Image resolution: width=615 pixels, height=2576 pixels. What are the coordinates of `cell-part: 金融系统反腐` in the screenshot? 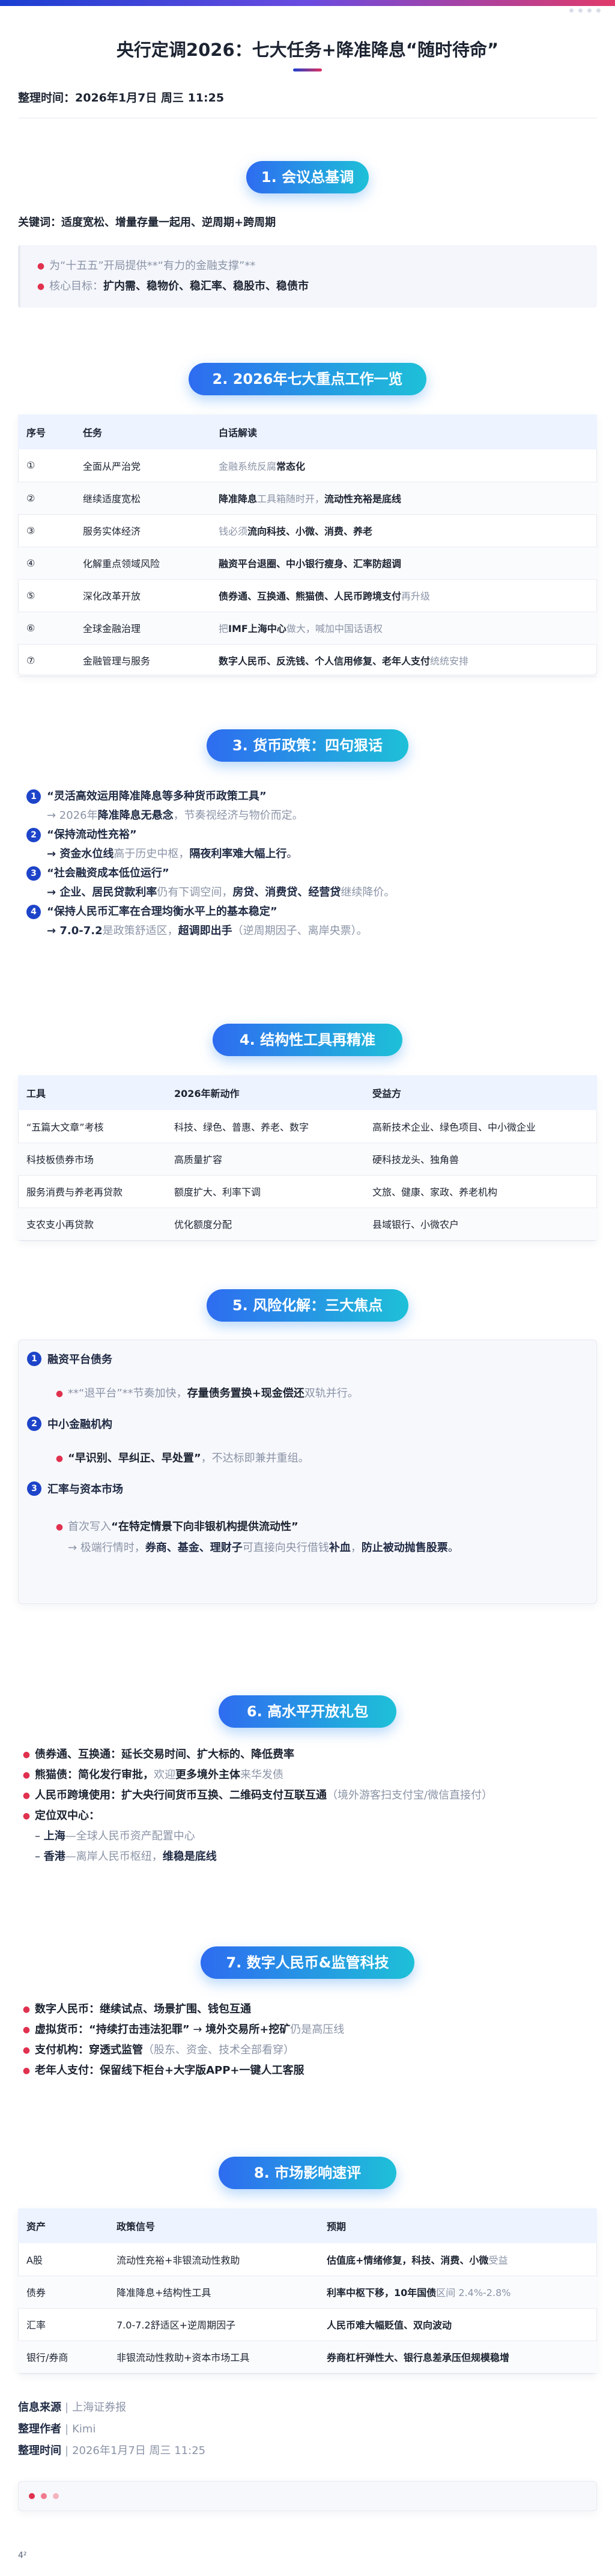 It's located at (248, 466).